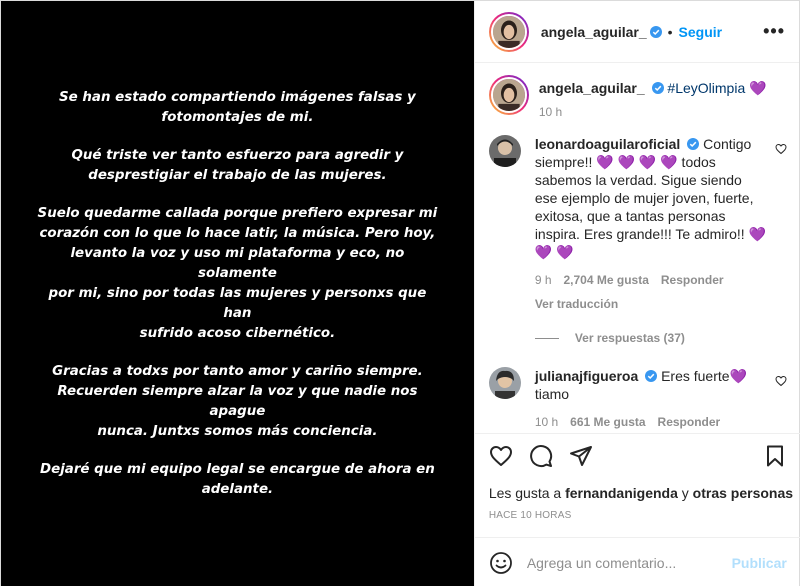 This screenshot has height=586, width=800. What do you see at coordinates (543, 280) in the screenshot?
I see `comment-time: 9 h` at bounding box center [543, 280].